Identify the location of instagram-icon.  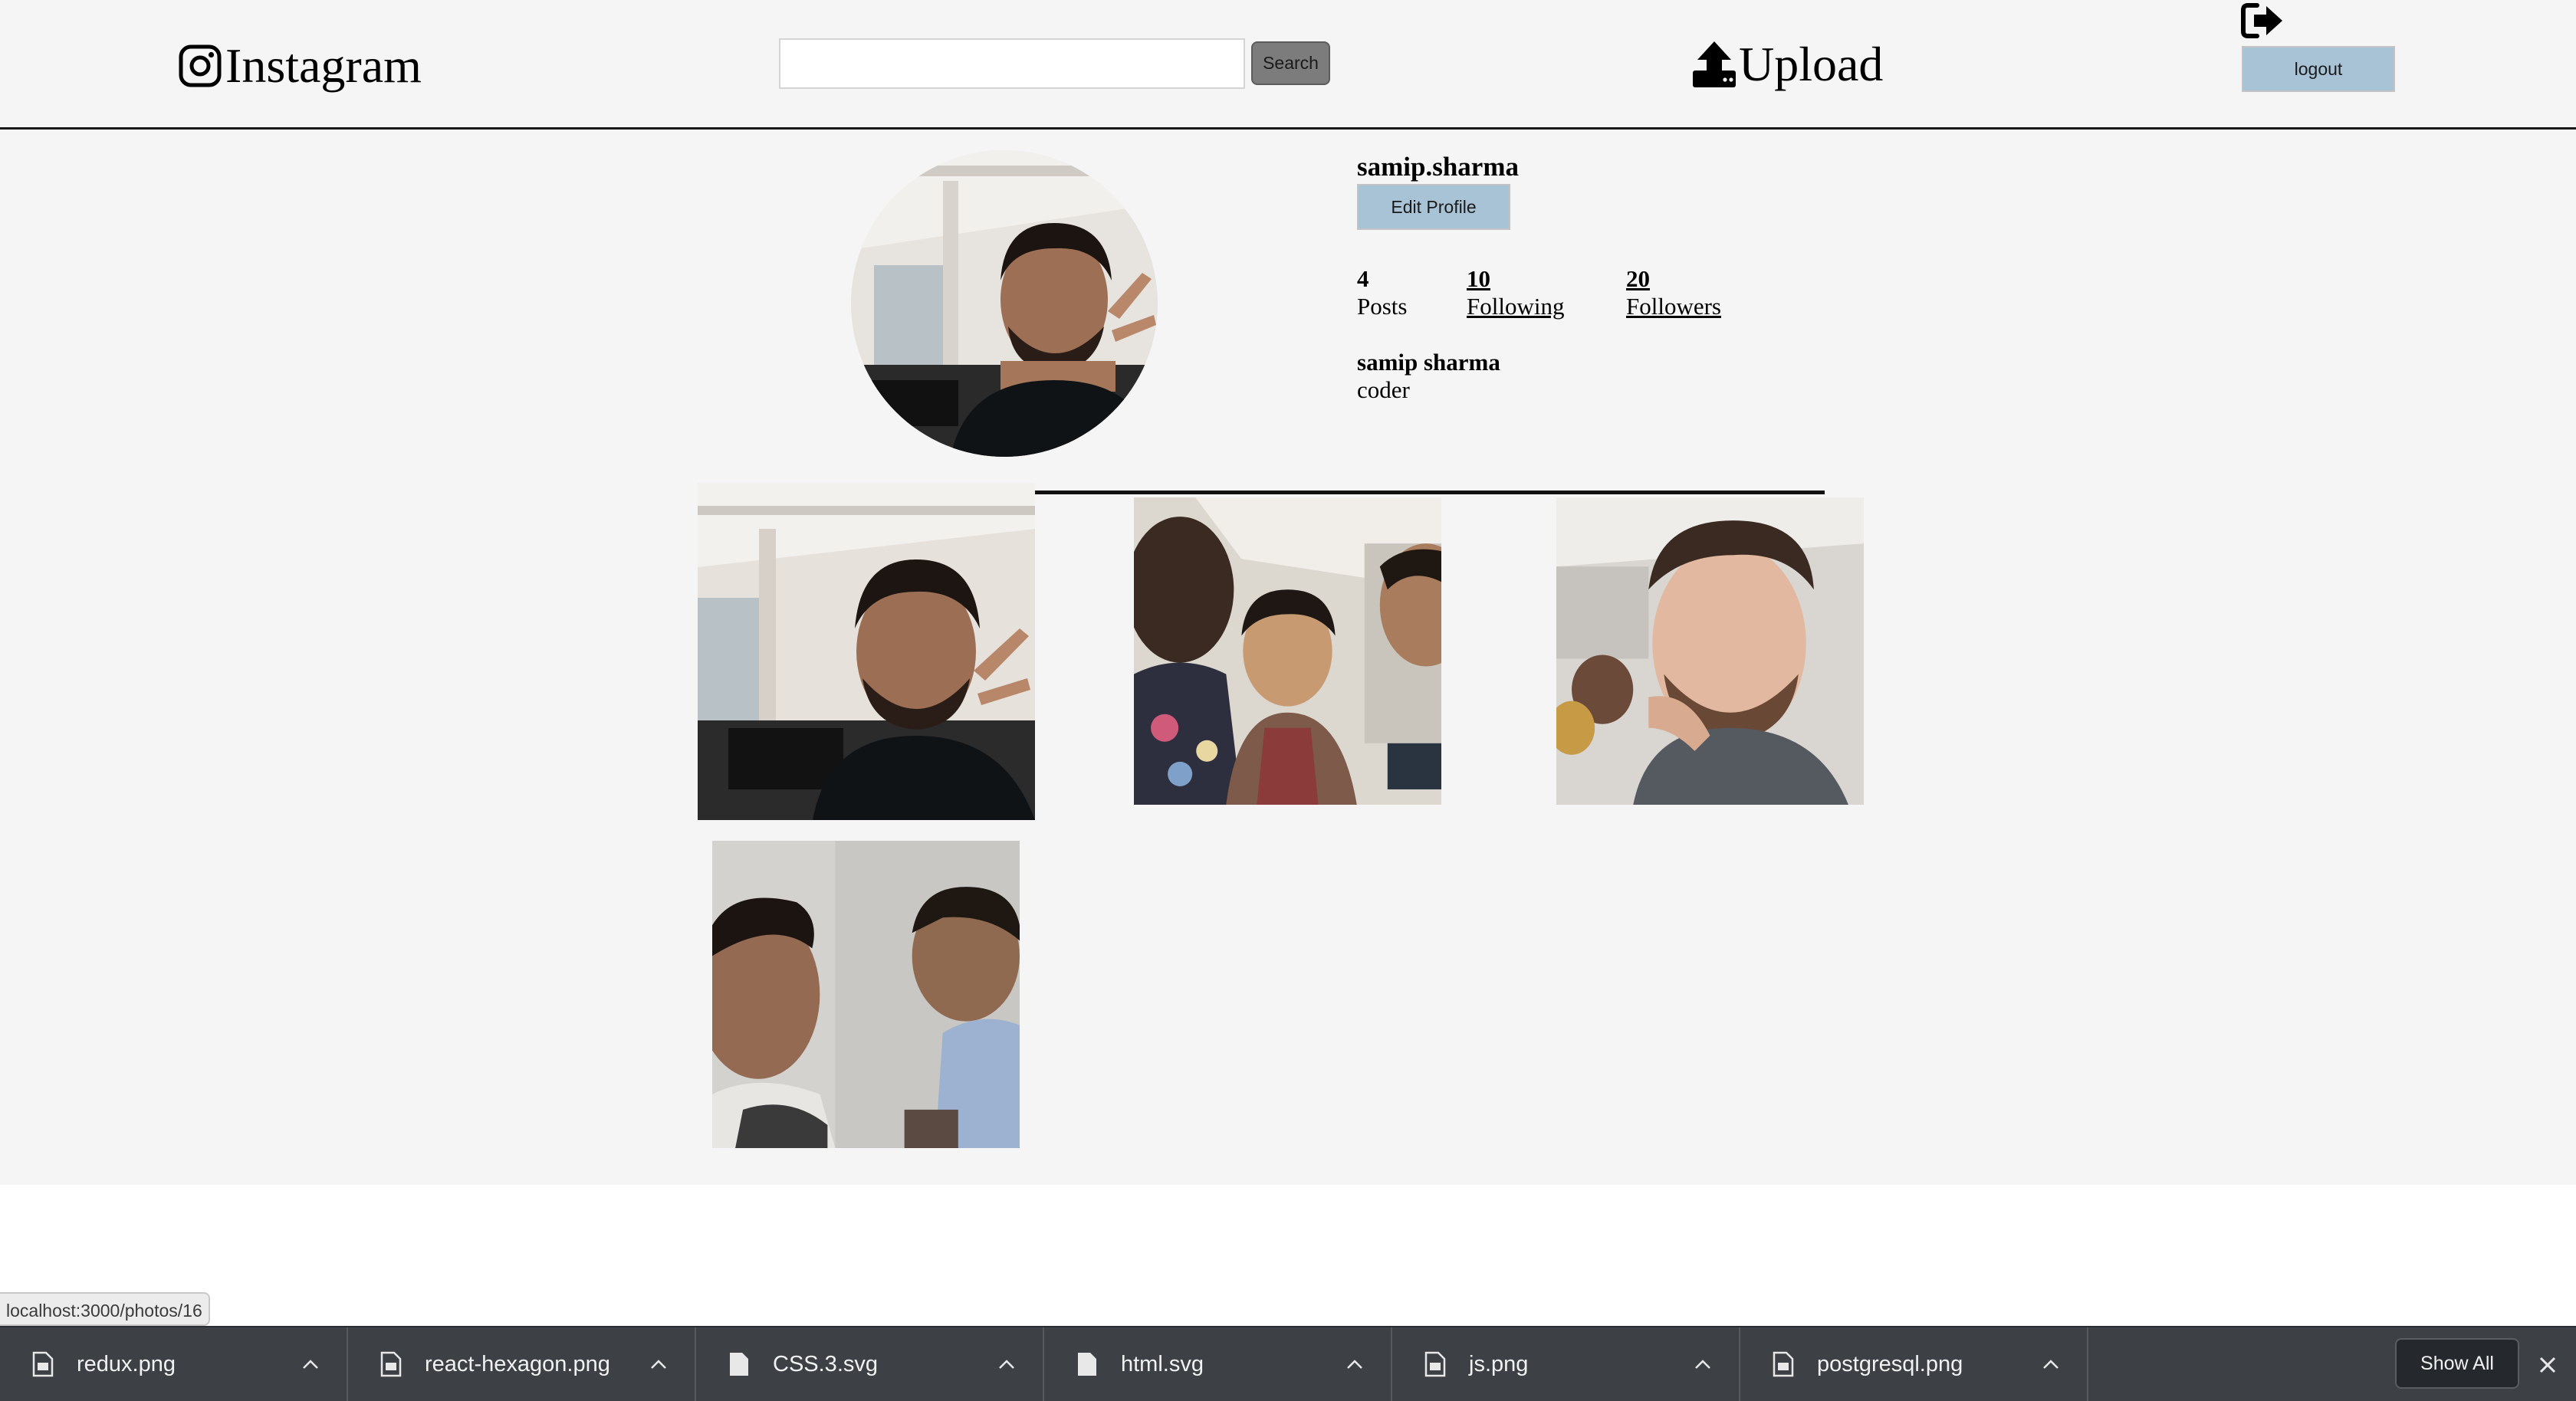
(201, 65).